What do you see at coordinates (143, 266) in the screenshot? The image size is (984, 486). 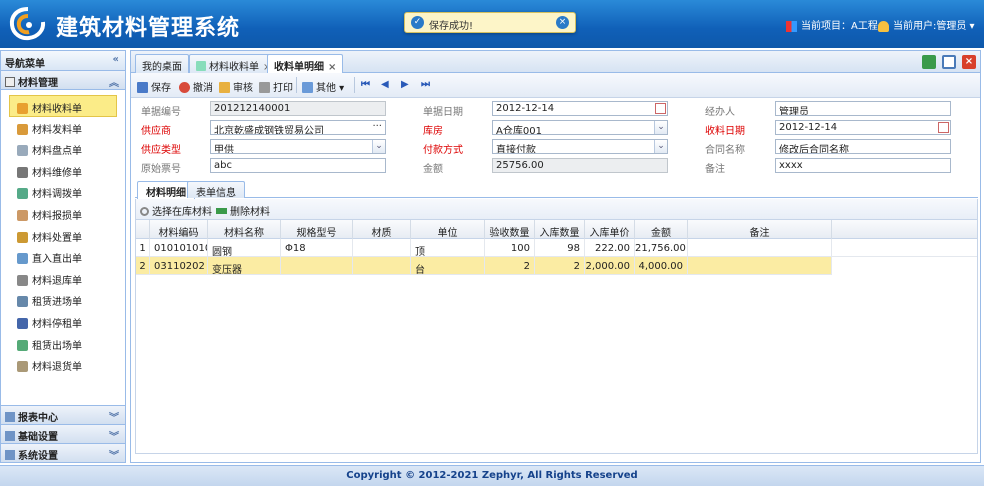 I see `row-number: 2` at bounding box center [143, 266].